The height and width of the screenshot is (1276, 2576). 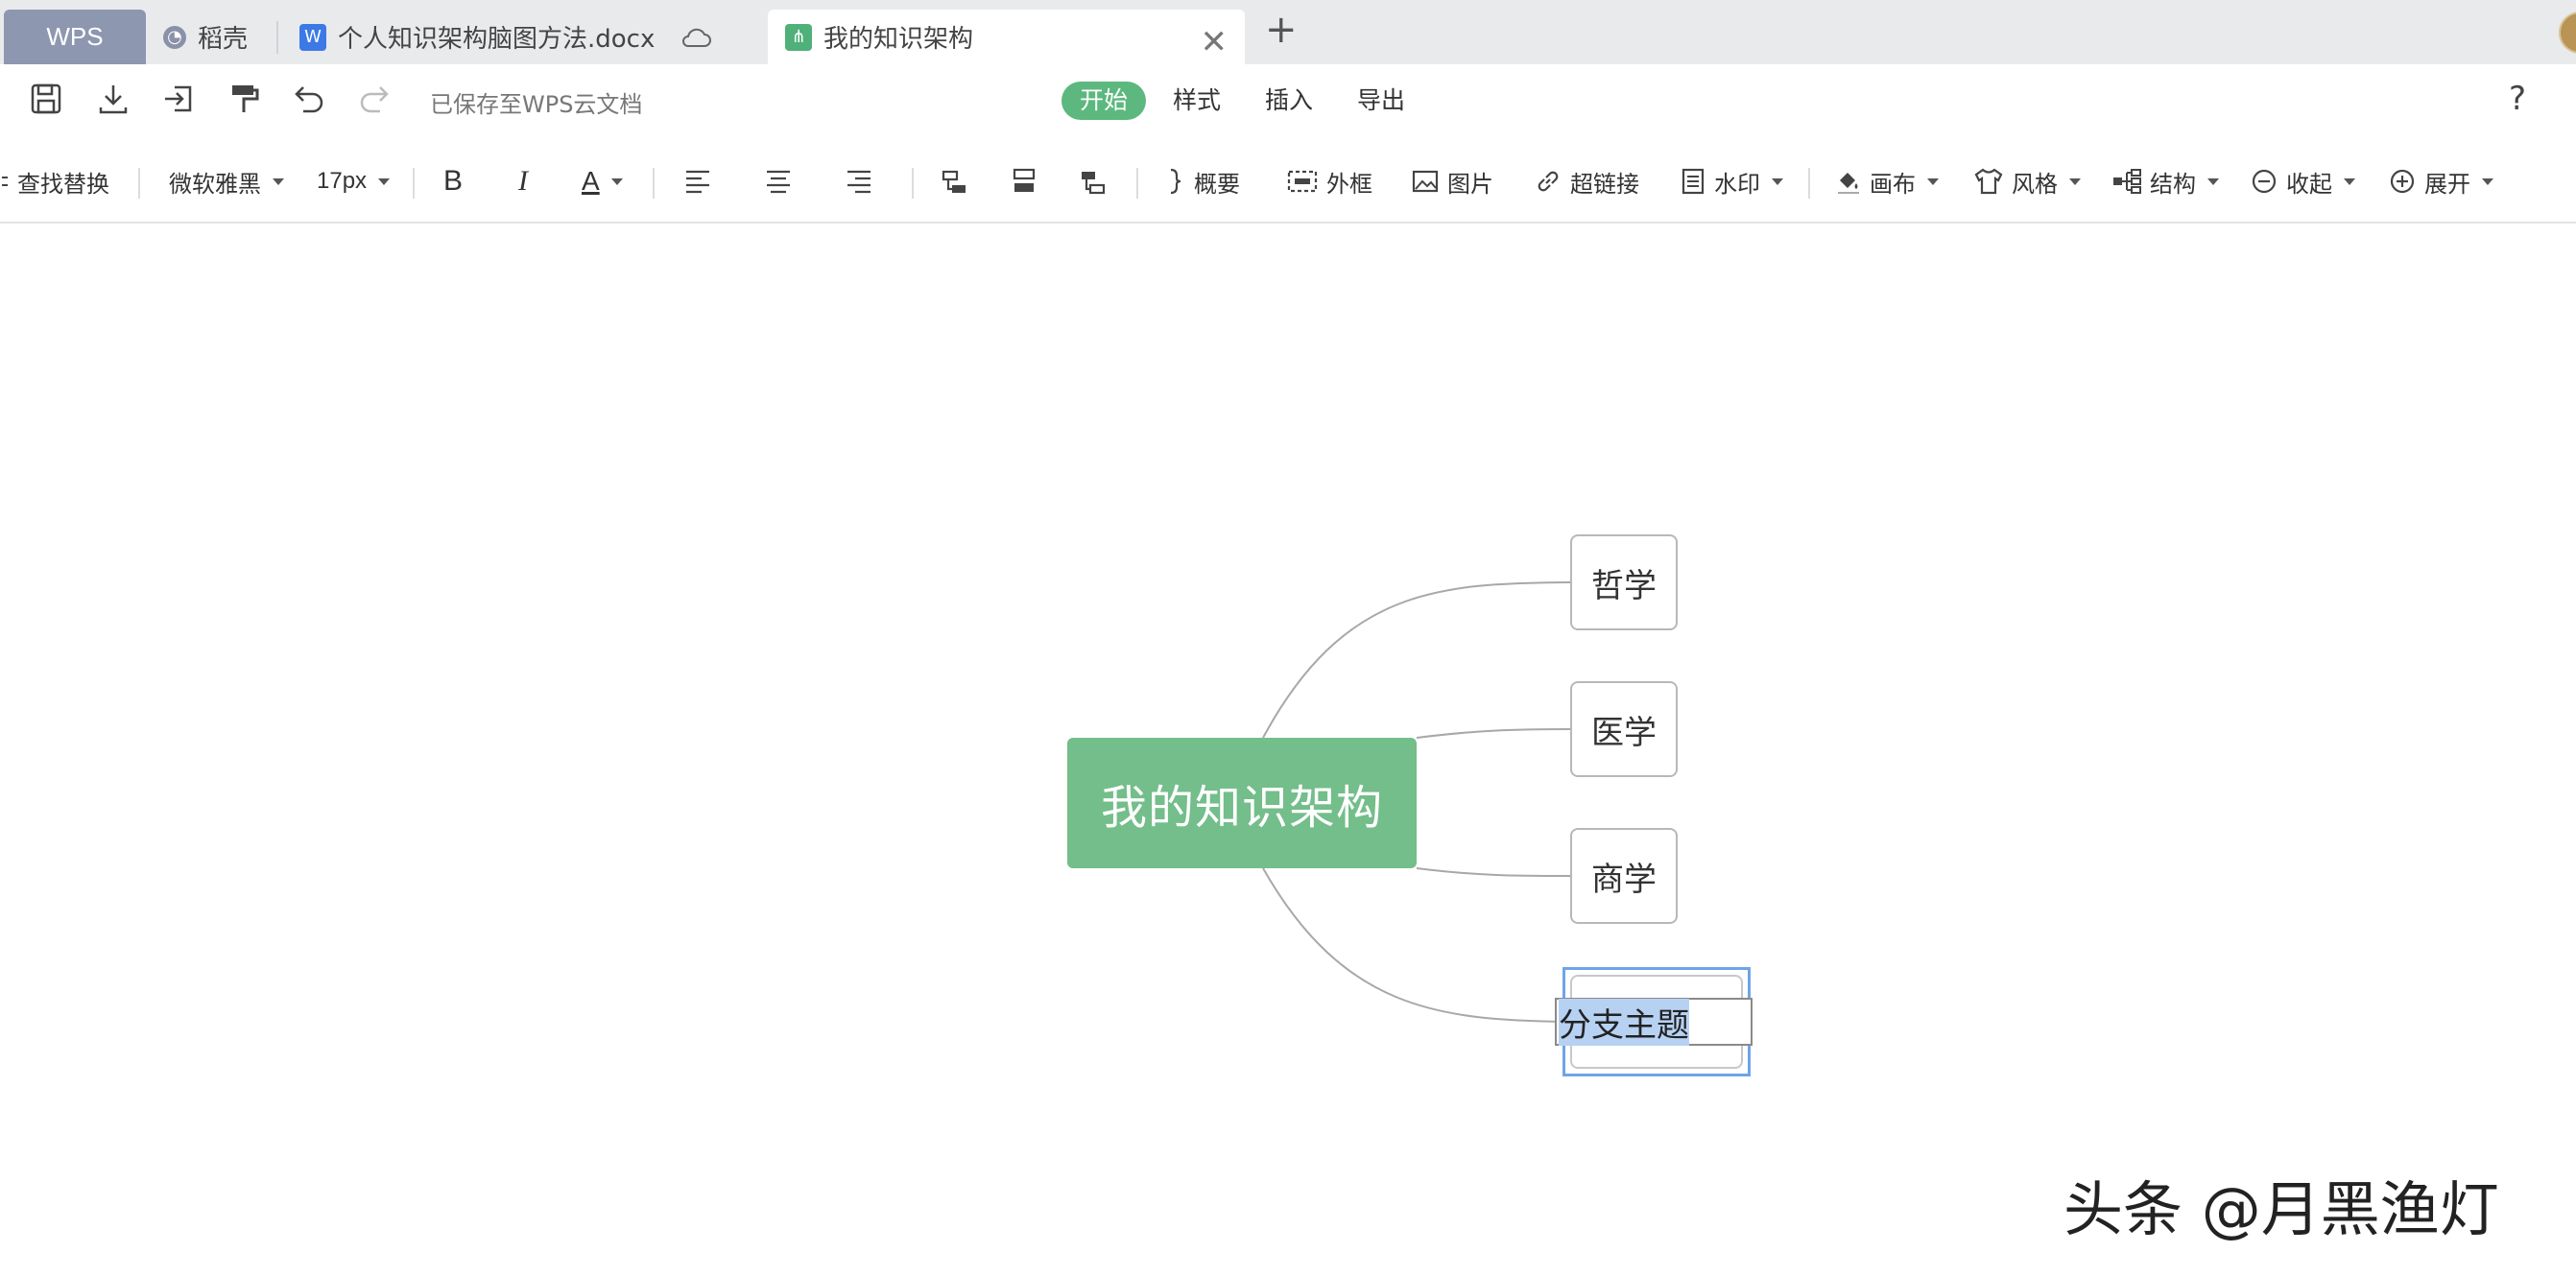 I want to click on canvas-button: 画布, so click(x=1887, y=181).